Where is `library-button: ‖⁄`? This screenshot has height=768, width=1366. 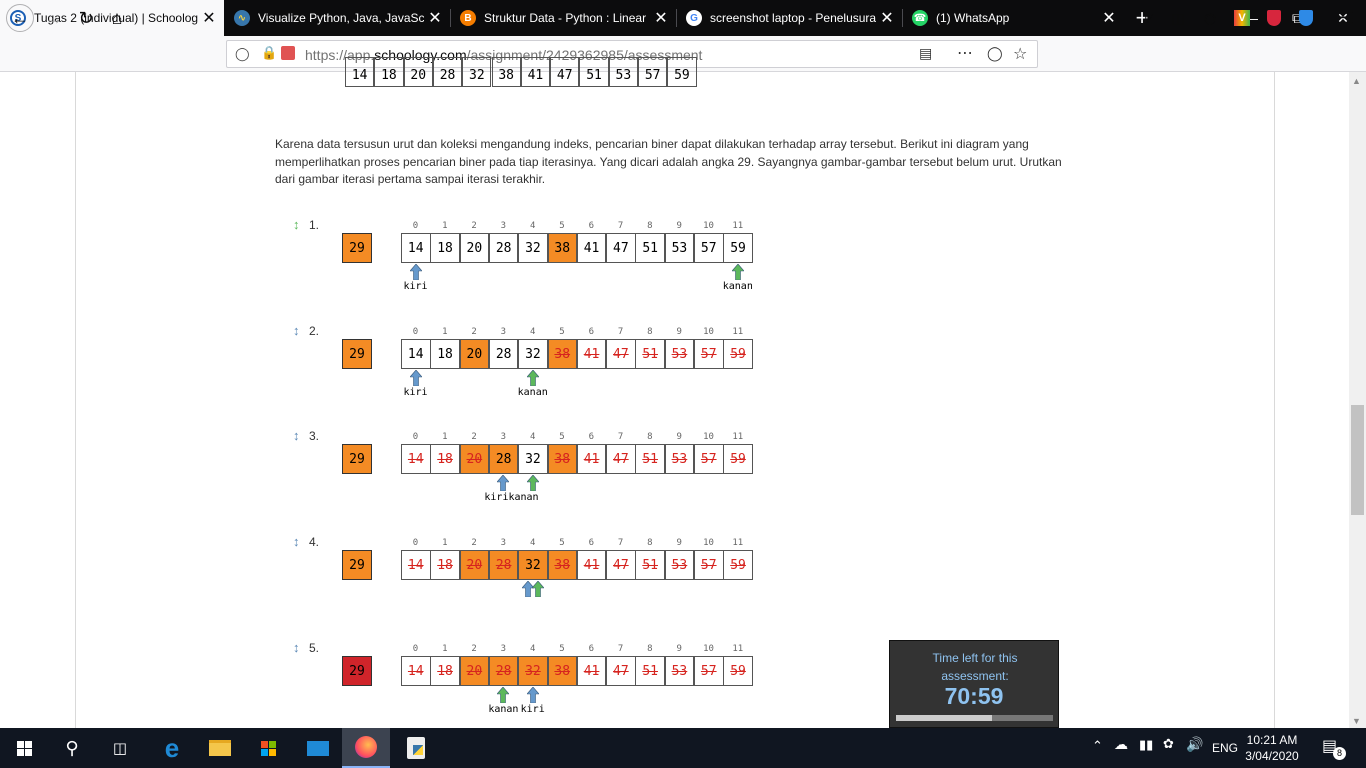
library-button: ‖⁄ is located at coordinates (1148, 18).